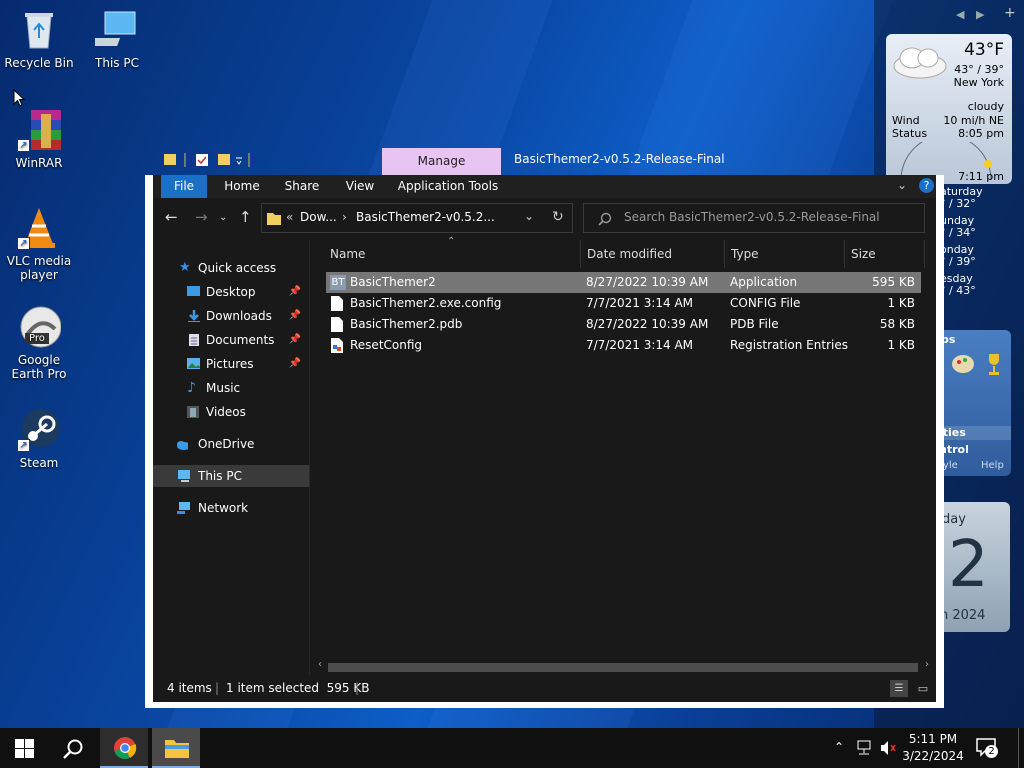 This screenshot has width=1024, height=768. I want to click on manage-tab: Manage, so click(441, 161).